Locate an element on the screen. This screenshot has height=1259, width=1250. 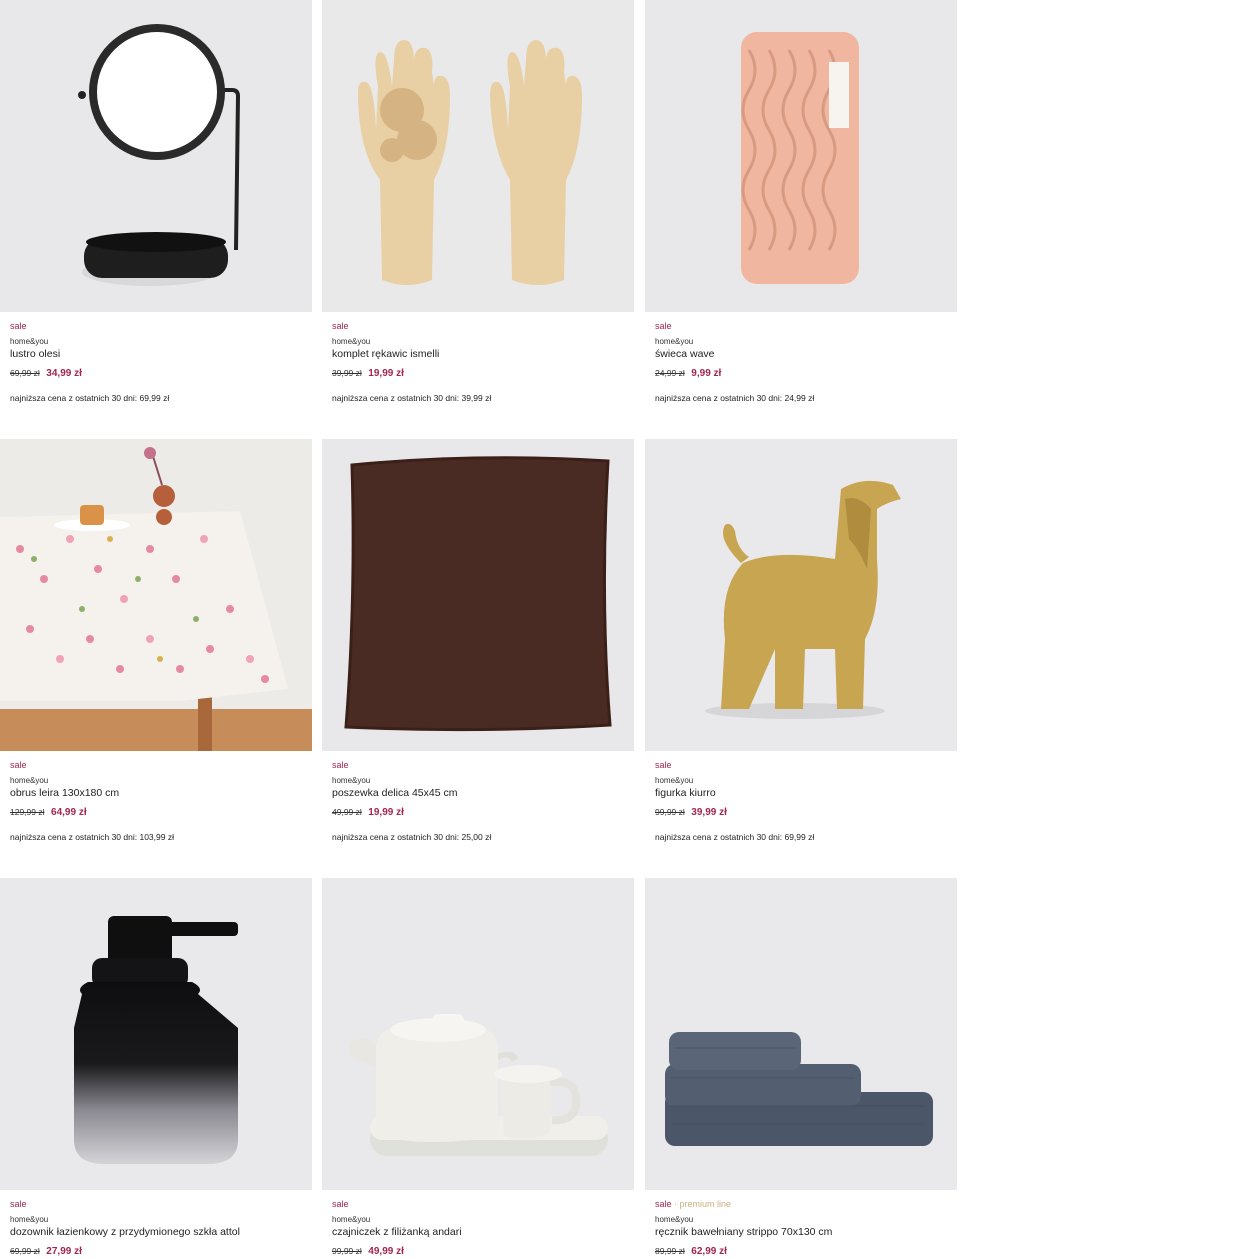
sale-badge: sale · premium line is located at coordinates (693, 1204).